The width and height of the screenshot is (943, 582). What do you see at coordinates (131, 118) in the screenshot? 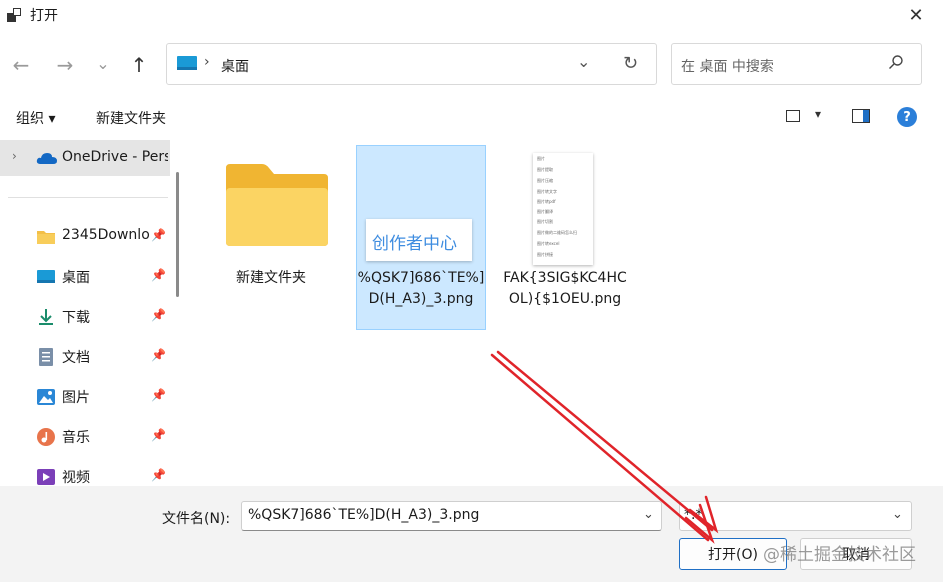
I see `new-folder-button: 新建文件夹` at bounding box center [131, 118].